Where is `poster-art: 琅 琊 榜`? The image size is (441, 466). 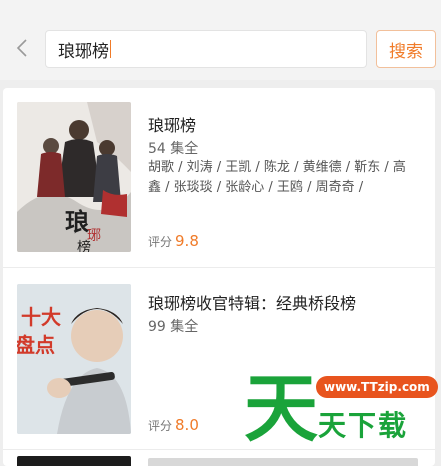
poster-art: 琅 琊 榜 is located at coordinates (74, 177).